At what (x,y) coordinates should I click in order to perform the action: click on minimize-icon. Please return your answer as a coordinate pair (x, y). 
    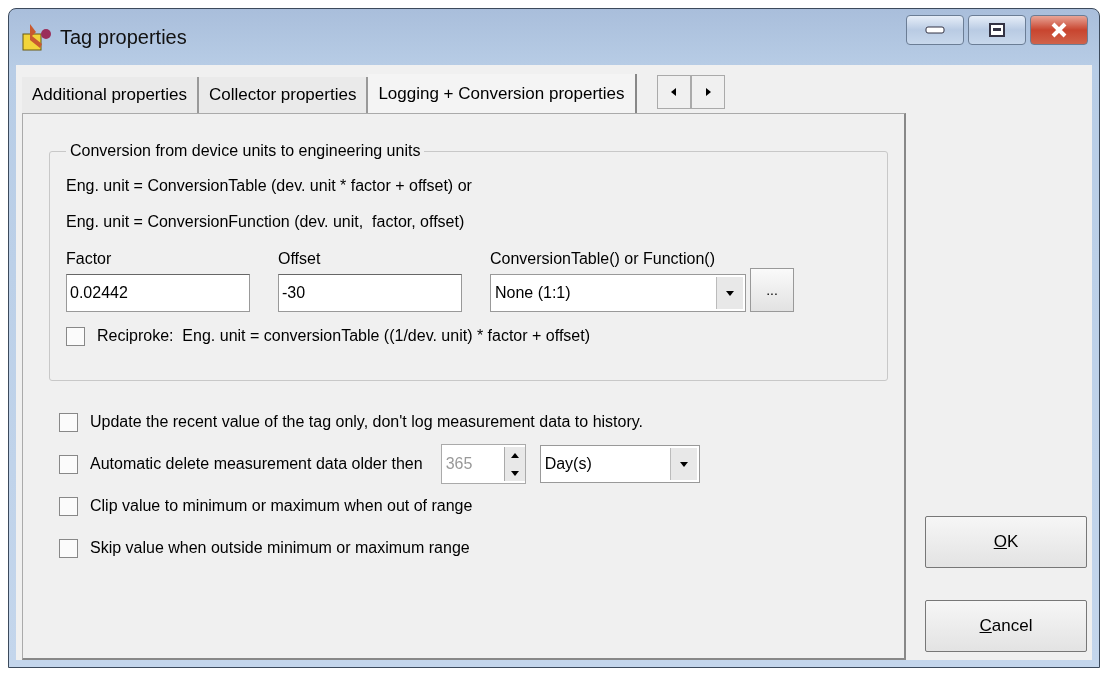
    Looking at the image, I should click on (935, 30).